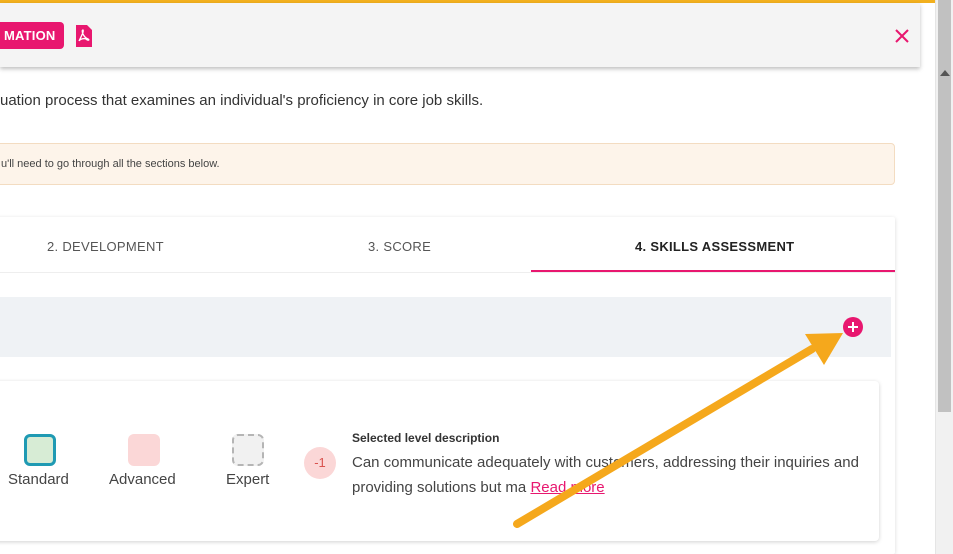  What do you see at coordinates (944, 266) in the screenshot?
I see `scrollbar-thumb` at bounding box center [944, 266].